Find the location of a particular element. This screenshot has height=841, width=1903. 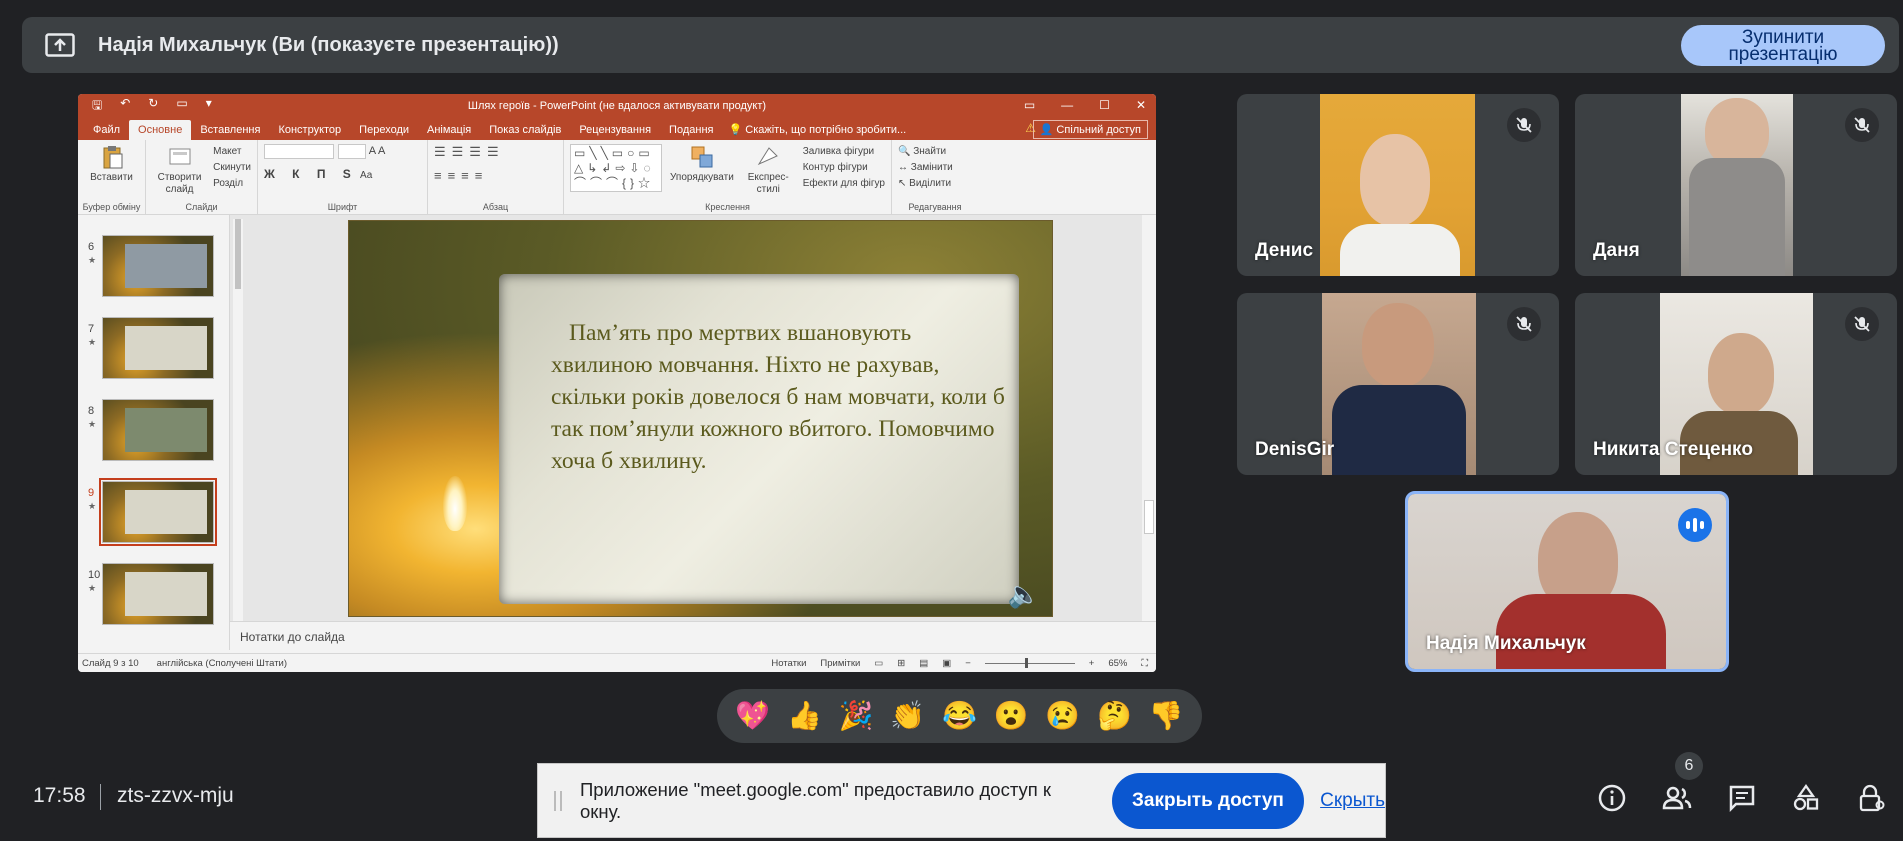

paste-icon is located at coordinates (112, 157).